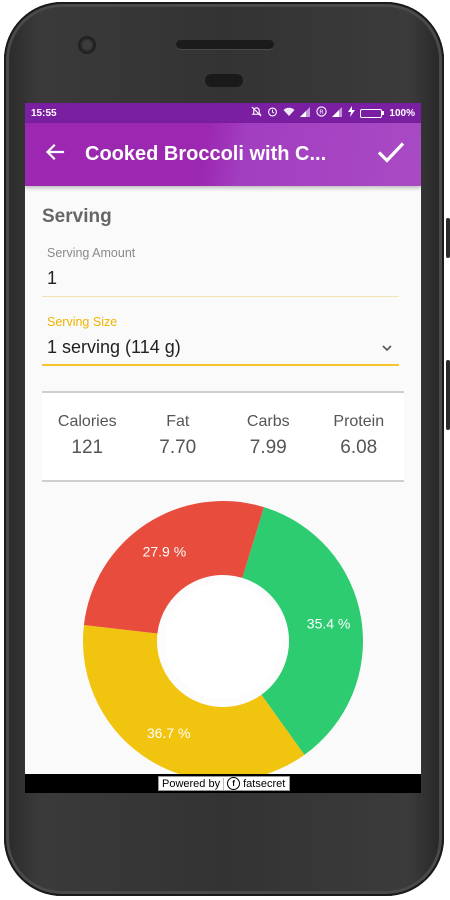 The image size is (450, 900). I want to click on serving-amount-input, so click(220, 278).